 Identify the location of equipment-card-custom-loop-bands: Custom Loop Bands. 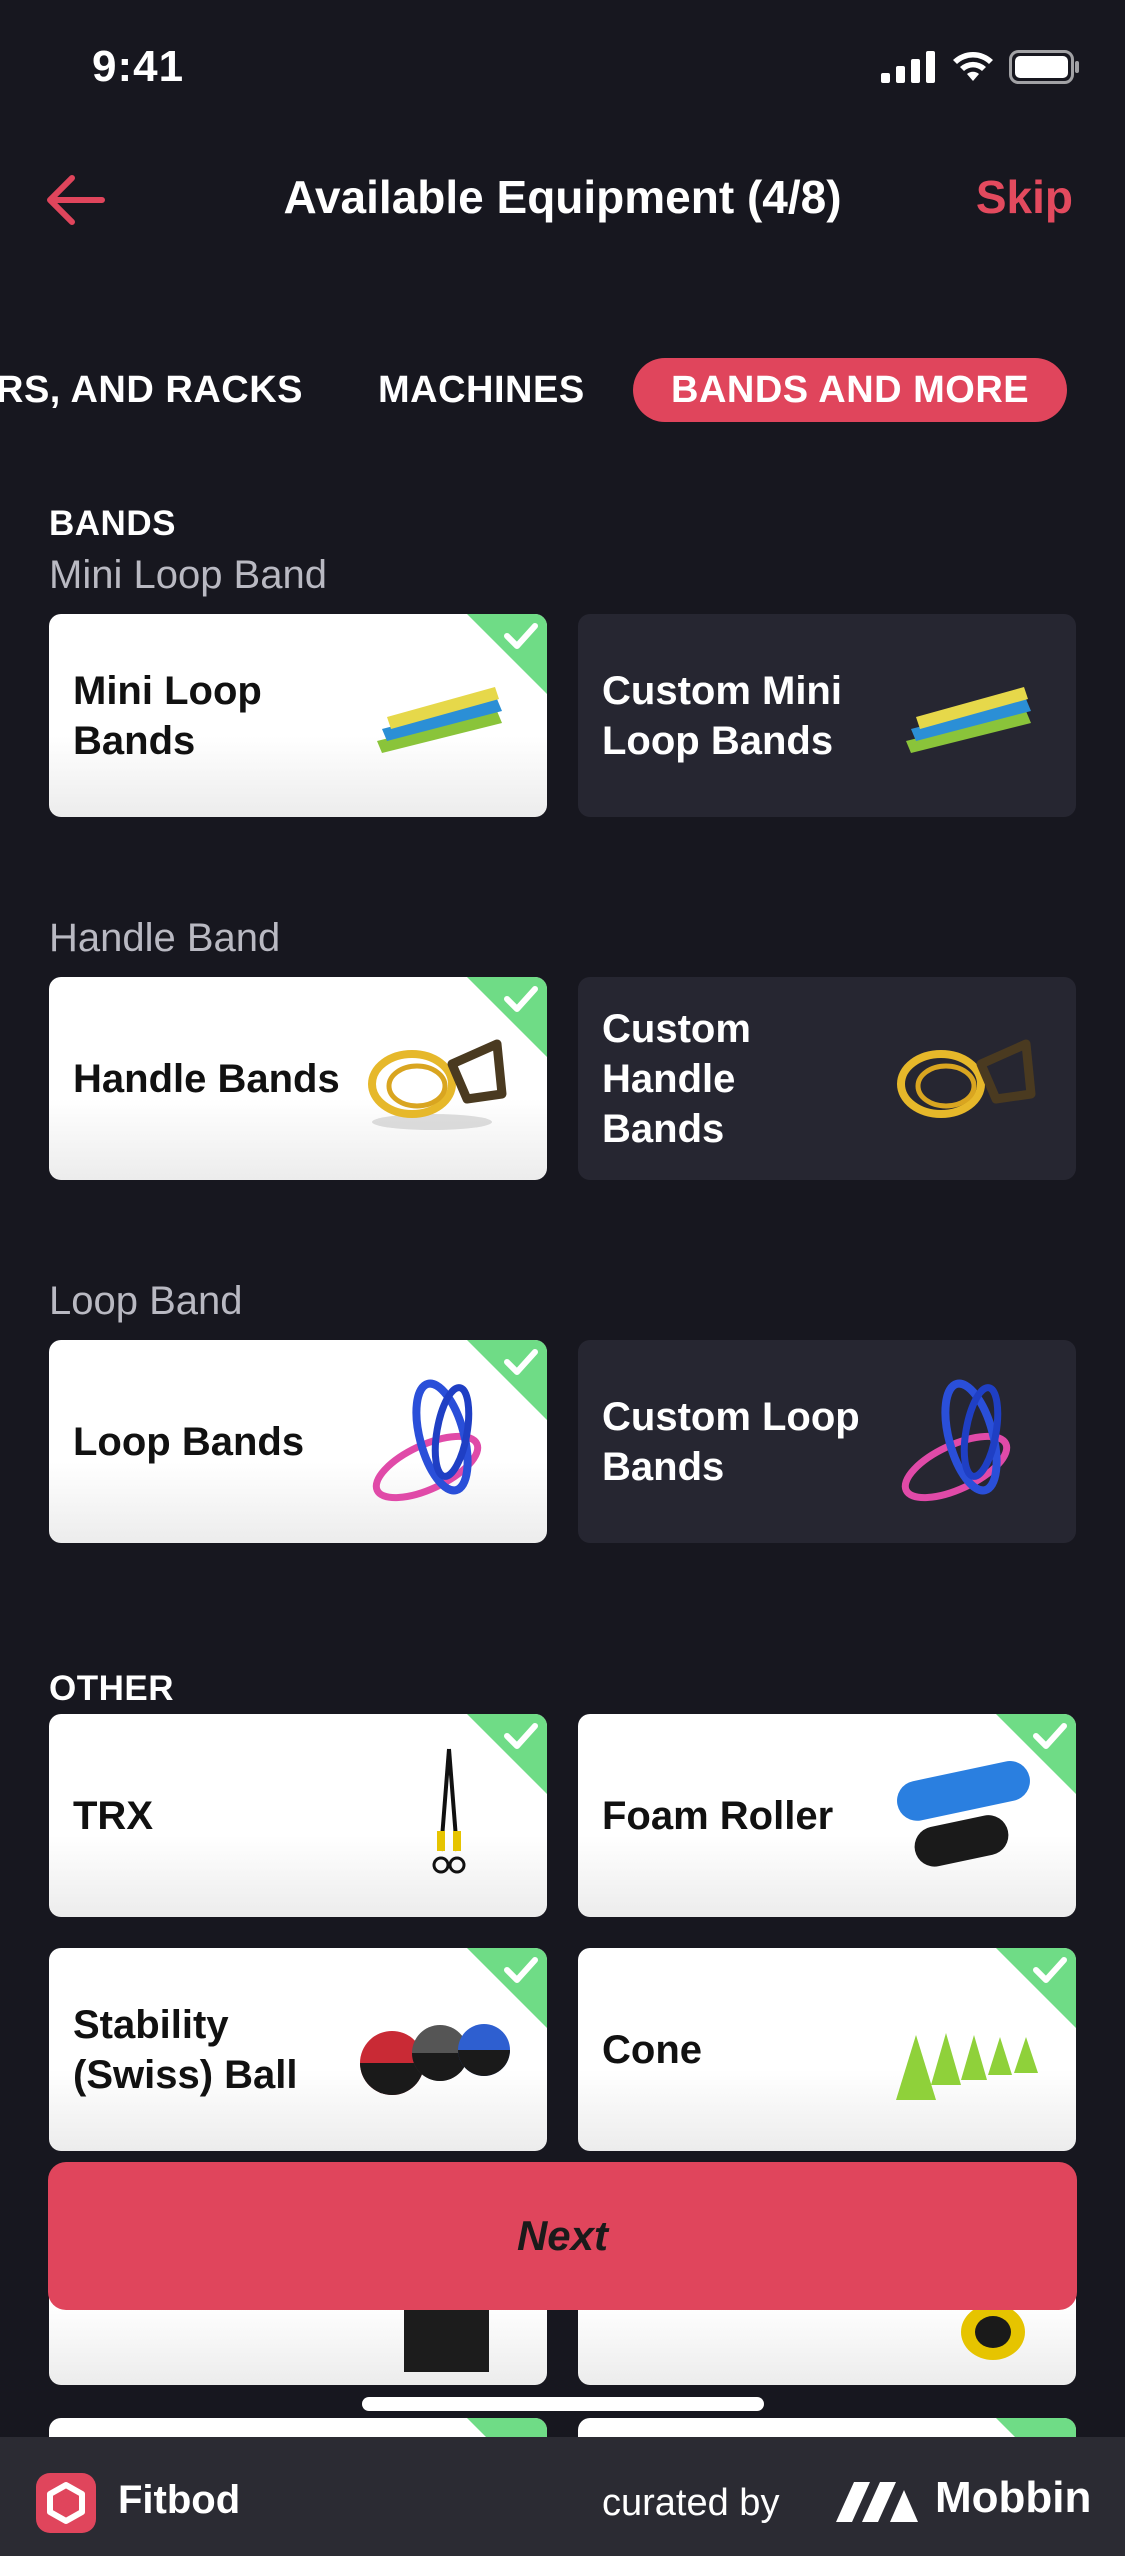
(827, 1441).